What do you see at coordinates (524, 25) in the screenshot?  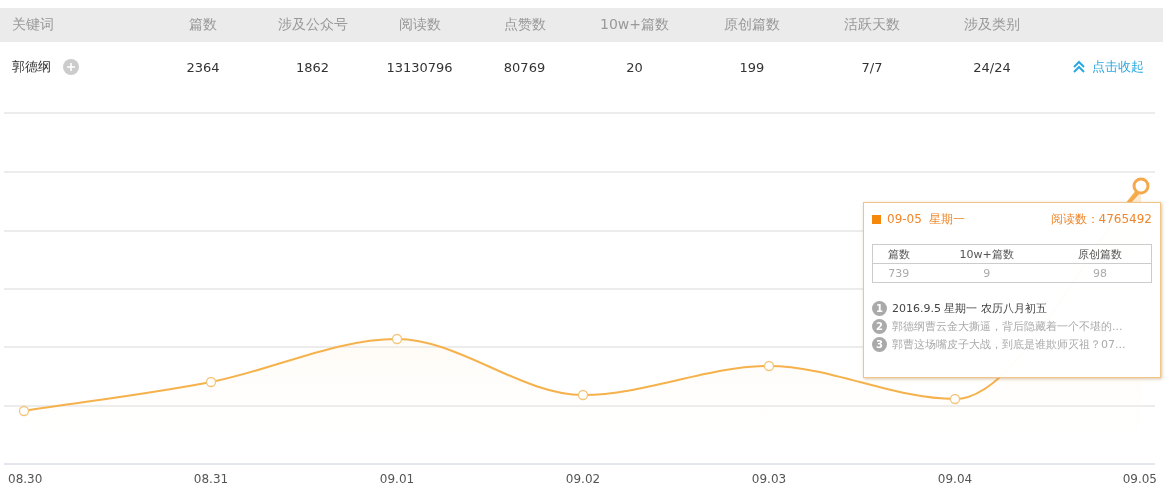 I see `column-header: 点赞数` at bounding box center [524, 25].